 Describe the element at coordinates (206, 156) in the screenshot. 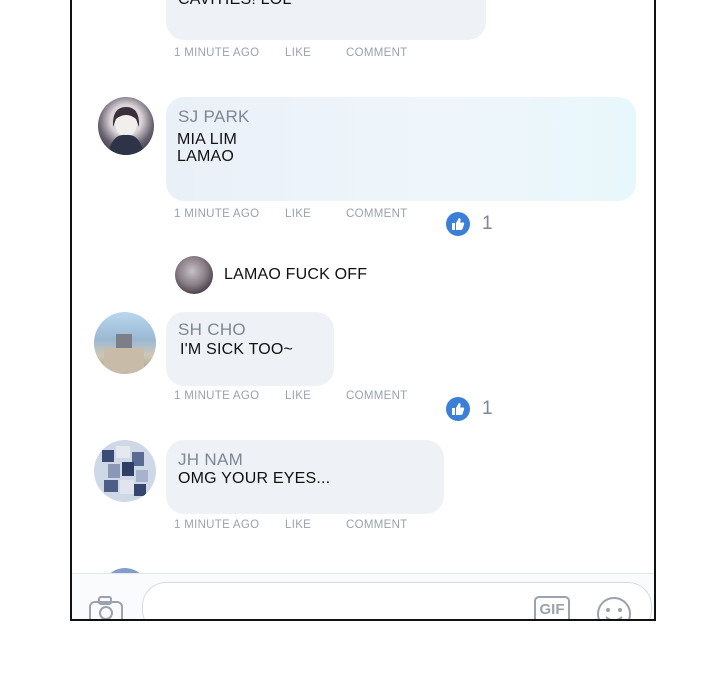

I see `comment-text-line: LAMAO` at that location.